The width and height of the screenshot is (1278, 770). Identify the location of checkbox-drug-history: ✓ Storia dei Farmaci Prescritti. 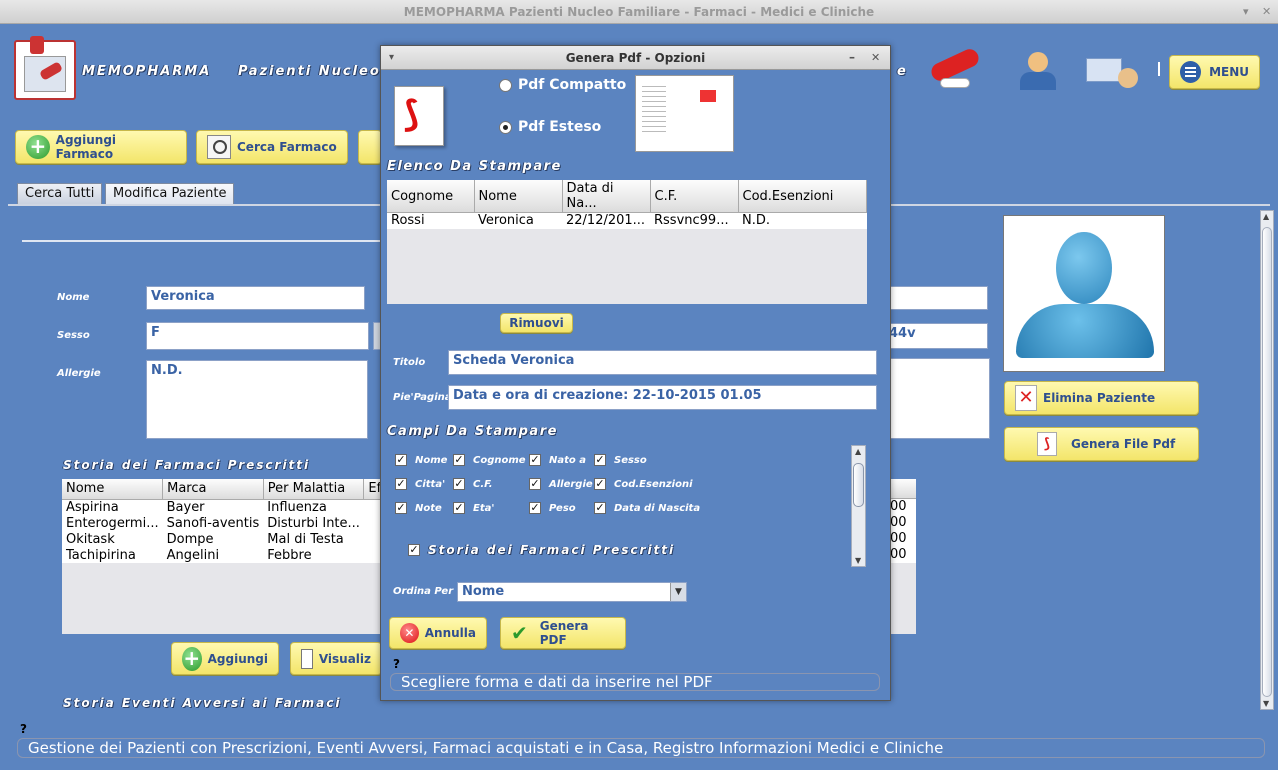
(541, 550).